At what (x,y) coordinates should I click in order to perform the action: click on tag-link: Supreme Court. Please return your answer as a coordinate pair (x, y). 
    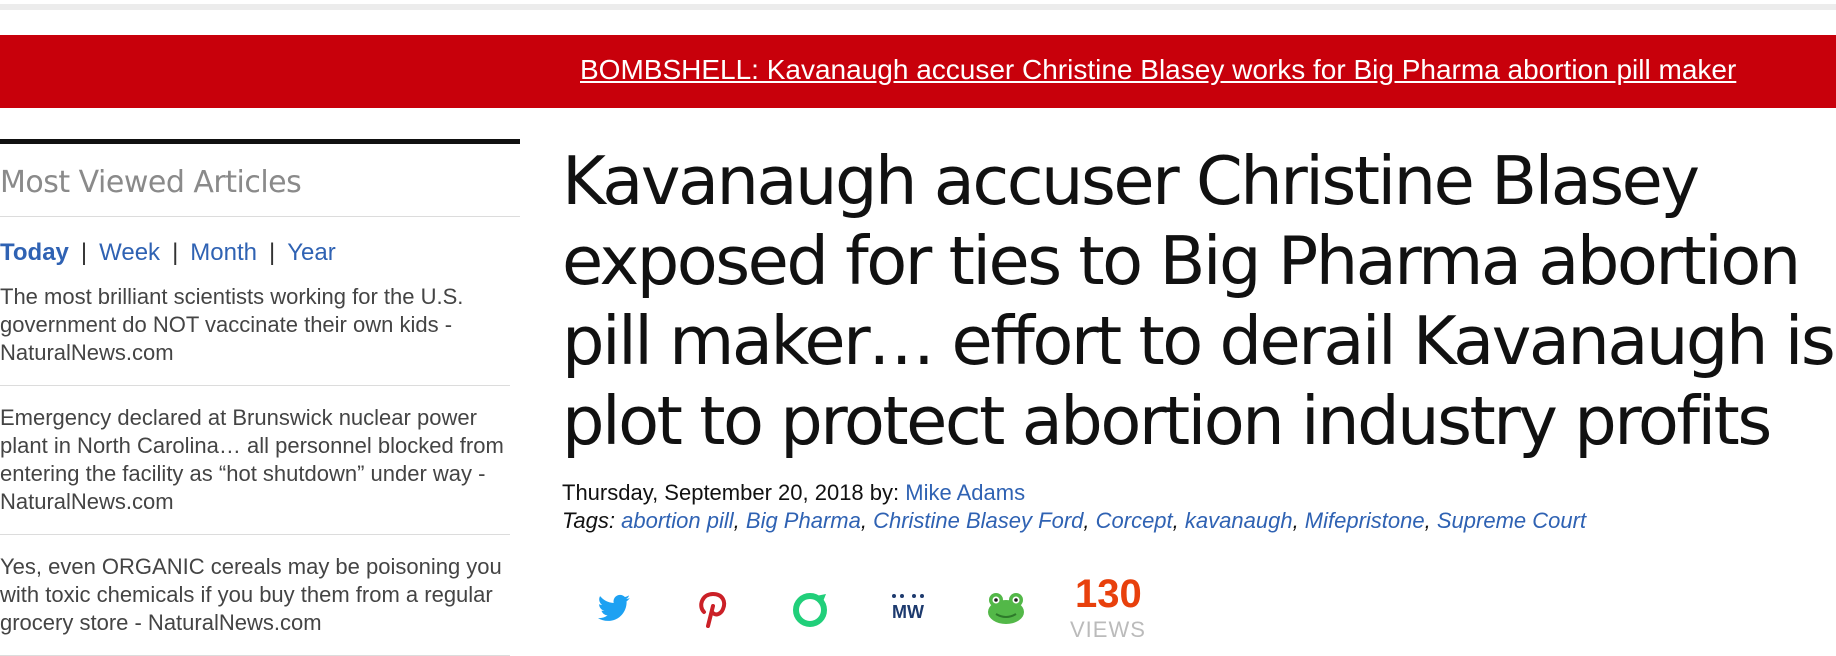
    Looking at the image, I should click on (1511, 520).